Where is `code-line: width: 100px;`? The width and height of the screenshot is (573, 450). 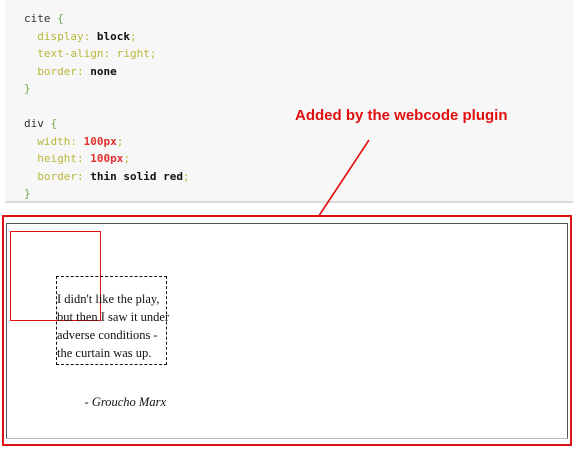
code-line: width: 100px; is located at coordinates (107, 142).